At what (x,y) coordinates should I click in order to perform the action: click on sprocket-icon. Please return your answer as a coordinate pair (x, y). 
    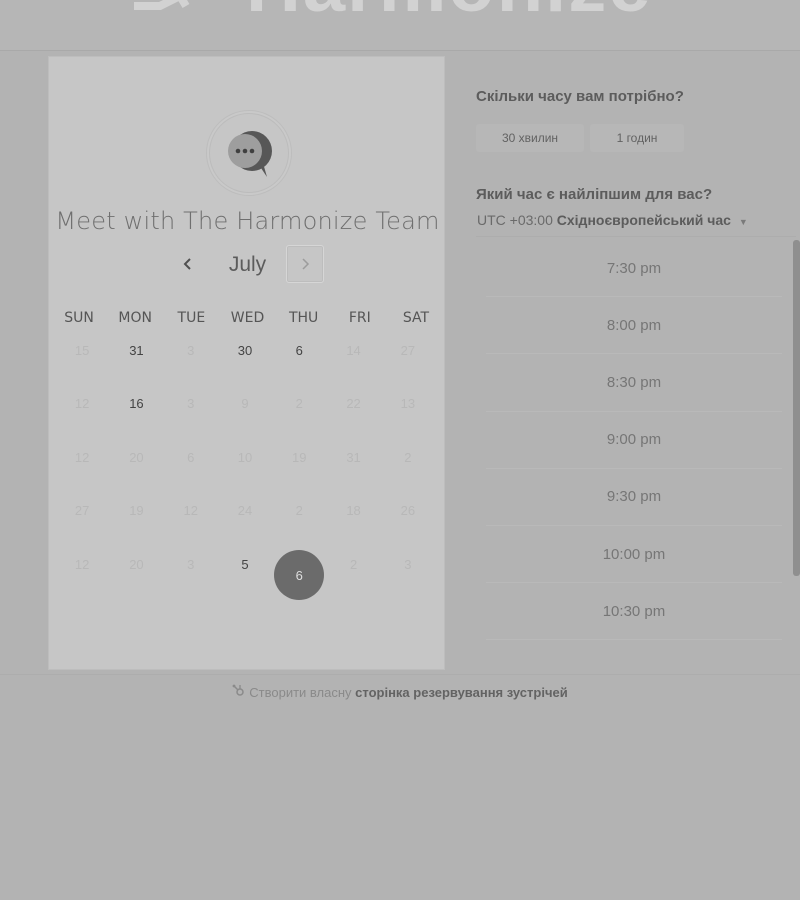
    Looking at the image, I should click on (238, 692).